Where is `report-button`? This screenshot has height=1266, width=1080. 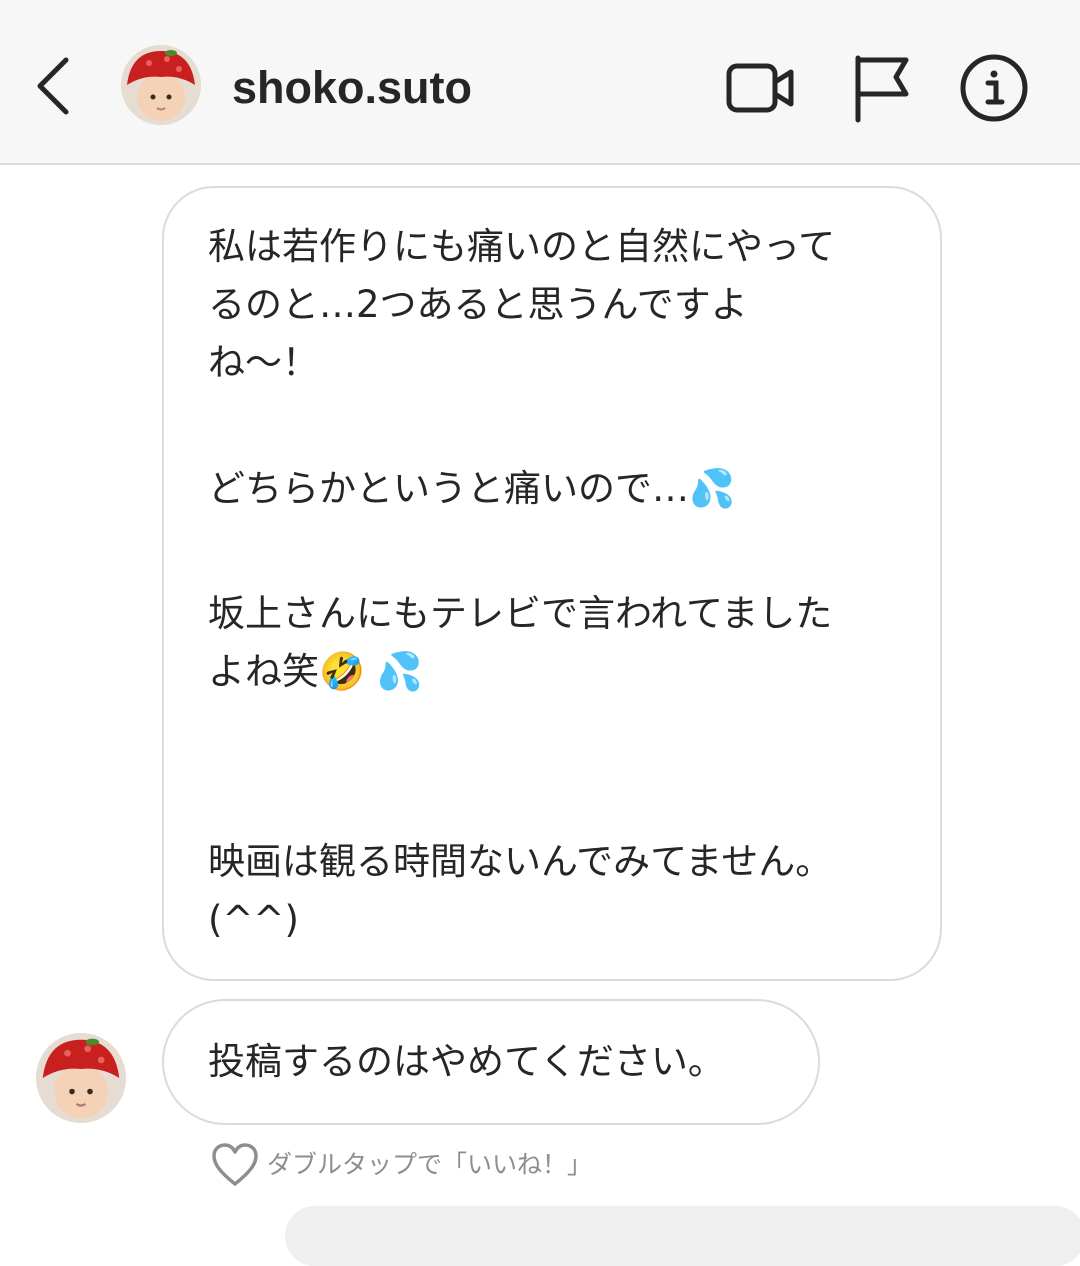
report-button is located at coordinates (884, 88).